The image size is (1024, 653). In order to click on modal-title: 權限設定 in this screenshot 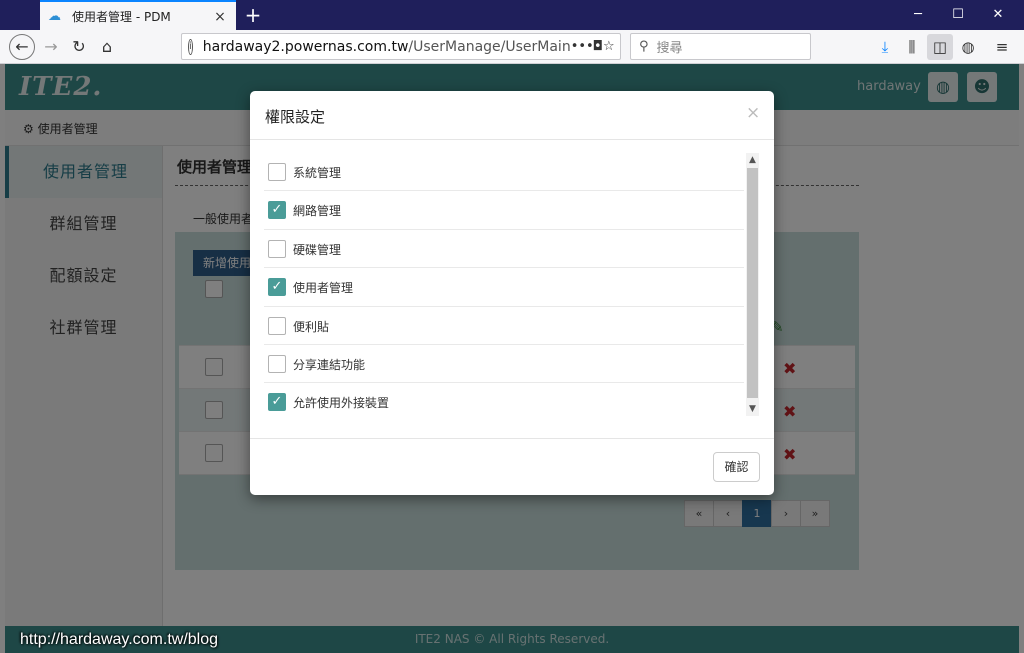, I will do `click(295, 117)`.